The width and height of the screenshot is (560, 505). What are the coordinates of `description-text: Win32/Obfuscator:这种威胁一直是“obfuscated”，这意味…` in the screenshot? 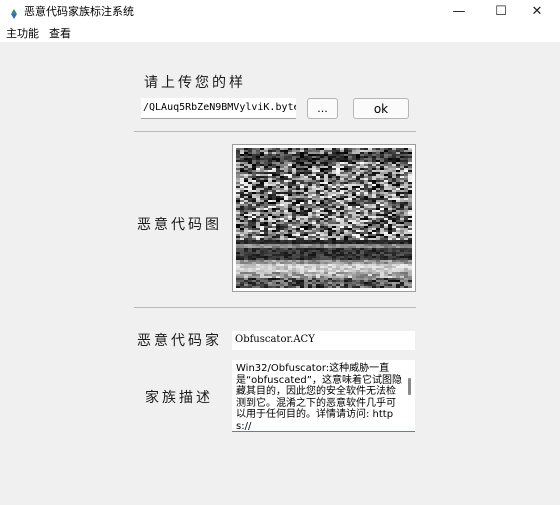 It's located at (319, 397).